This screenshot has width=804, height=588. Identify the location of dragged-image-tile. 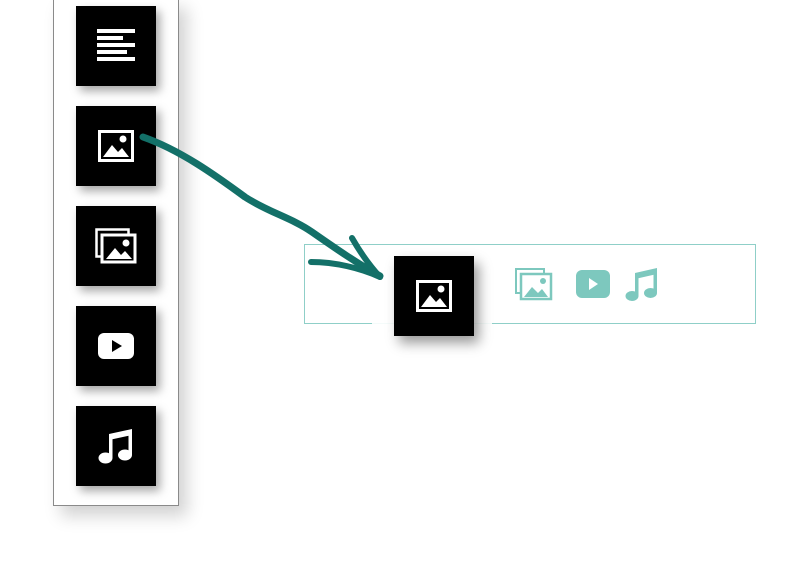
(434, 296).